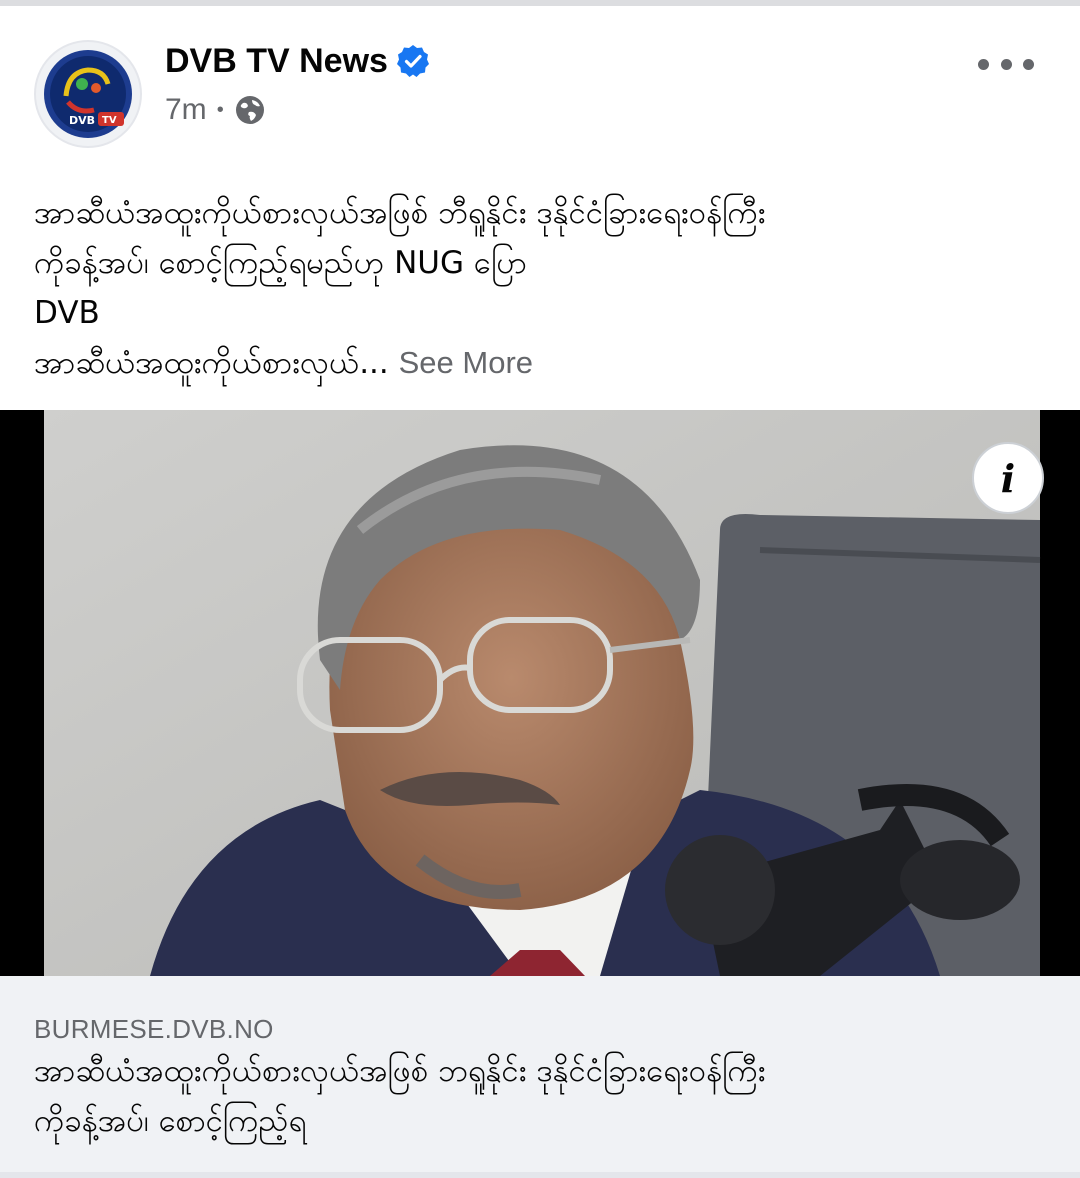 The width and height of the screenshot is (1080, 1178). I want to click on post-meta: 7m •, so click(215, 110).